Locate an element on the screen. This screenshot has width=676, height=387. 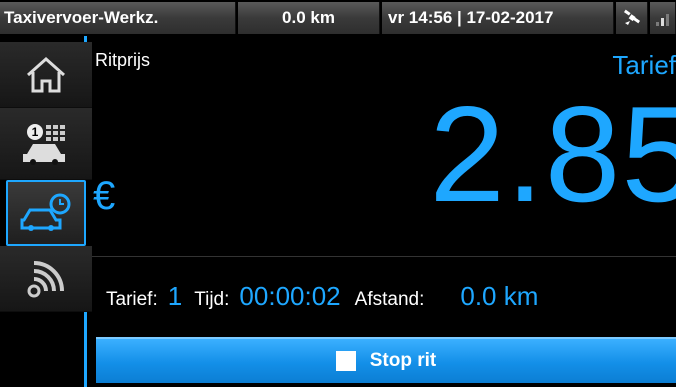
fare-label: Ritprijs is located at coordinates (123, 60).